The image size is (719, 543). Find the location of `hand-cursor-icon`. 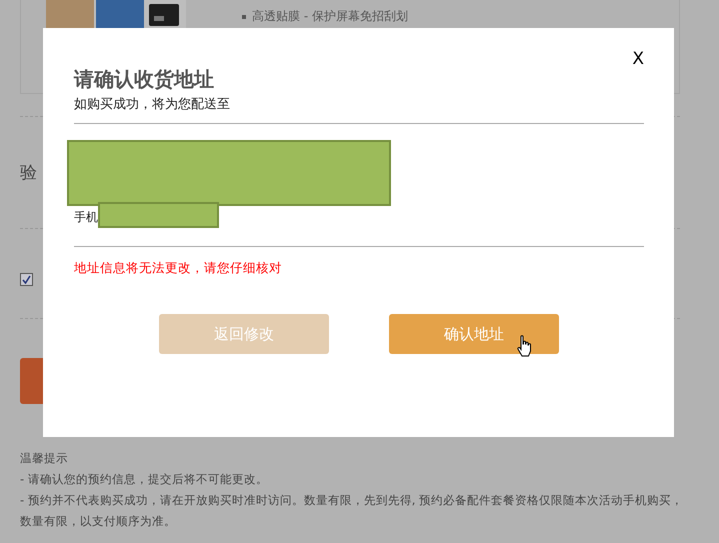

hand-cursor-icon is located at coordinates (525, 346).